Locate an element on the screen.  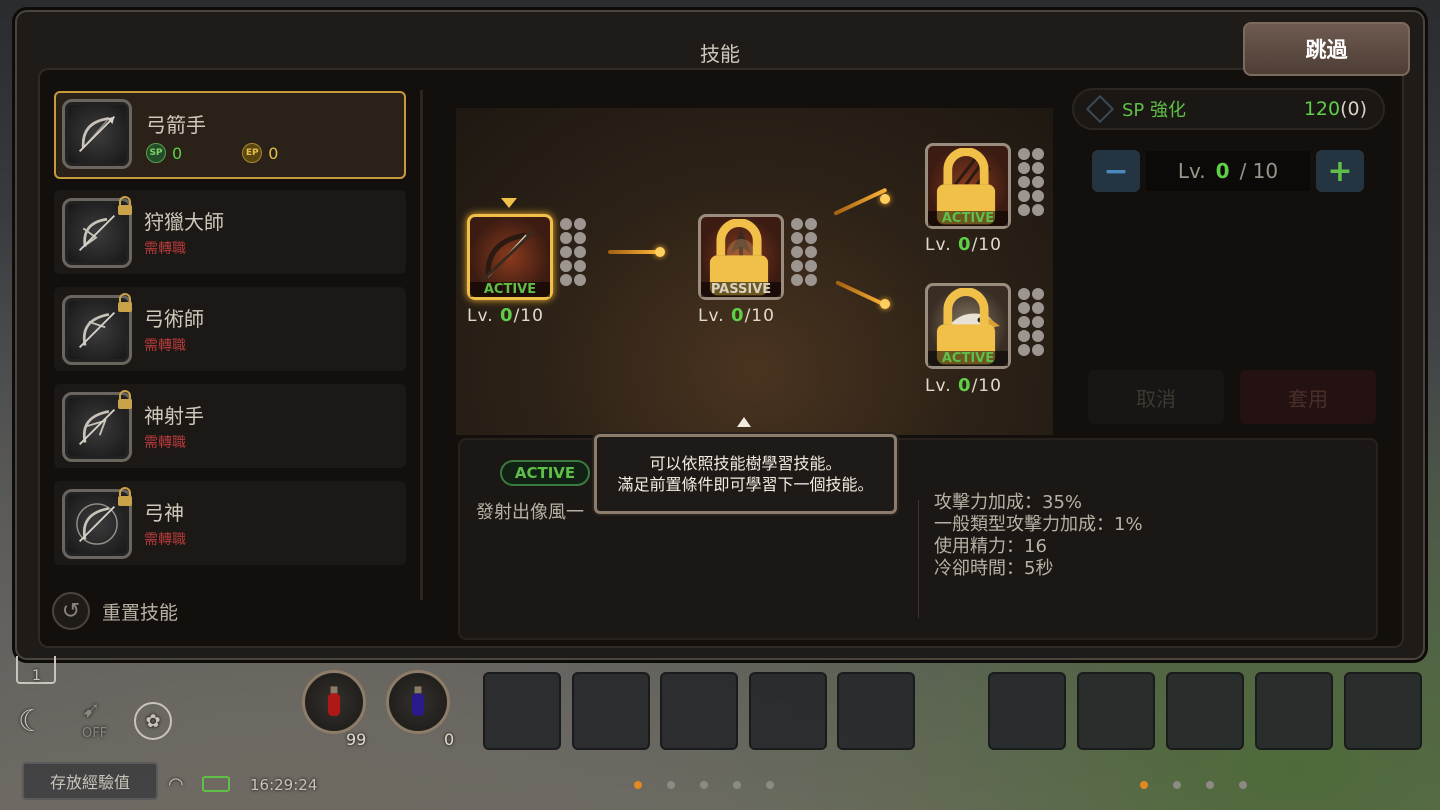
tooltip-line: 可以依照技能樹學習技能。 is located at coordinates (745, 463).